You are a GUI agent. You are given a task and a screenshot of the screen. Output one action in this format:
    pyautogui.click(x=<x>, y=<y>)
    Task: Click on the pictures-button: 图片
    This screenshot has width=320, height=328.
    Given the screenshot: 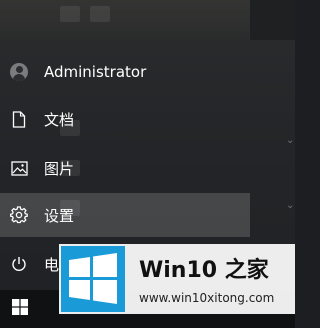 What is the action you would take?
    pyautogui.click(x=125, y=168)
    